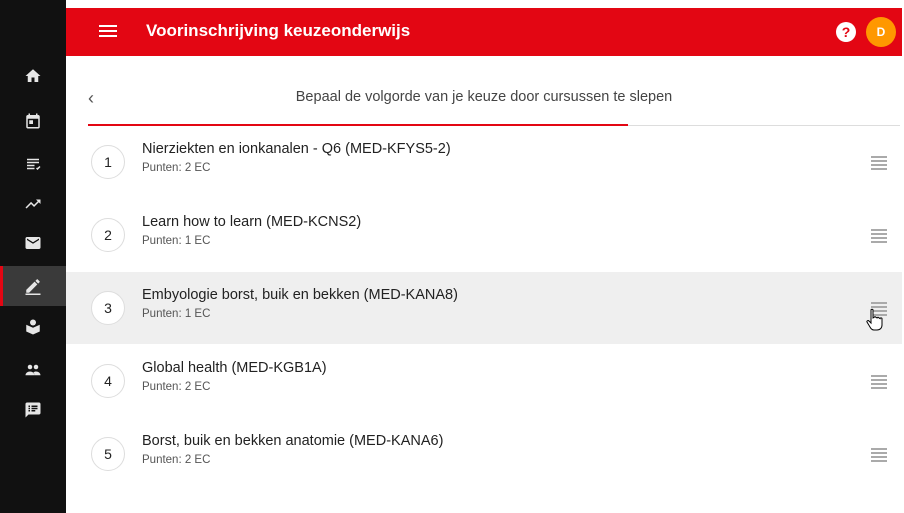  What do you see at coordinates (234, 368) in the screenshot?
I see `course-title: Global health (MED-KGB1A)` at bounding box center [234, 368].